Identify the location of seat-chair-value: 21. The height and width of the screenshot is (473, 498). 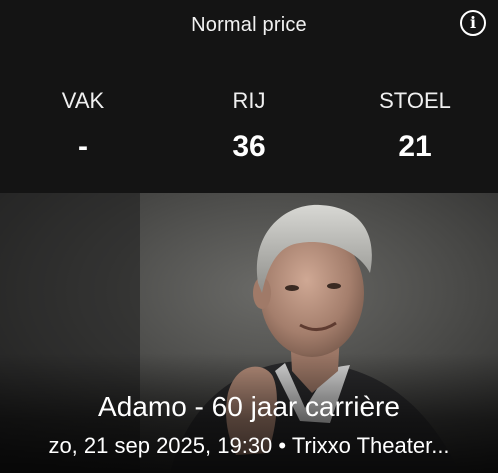
(415, 146).